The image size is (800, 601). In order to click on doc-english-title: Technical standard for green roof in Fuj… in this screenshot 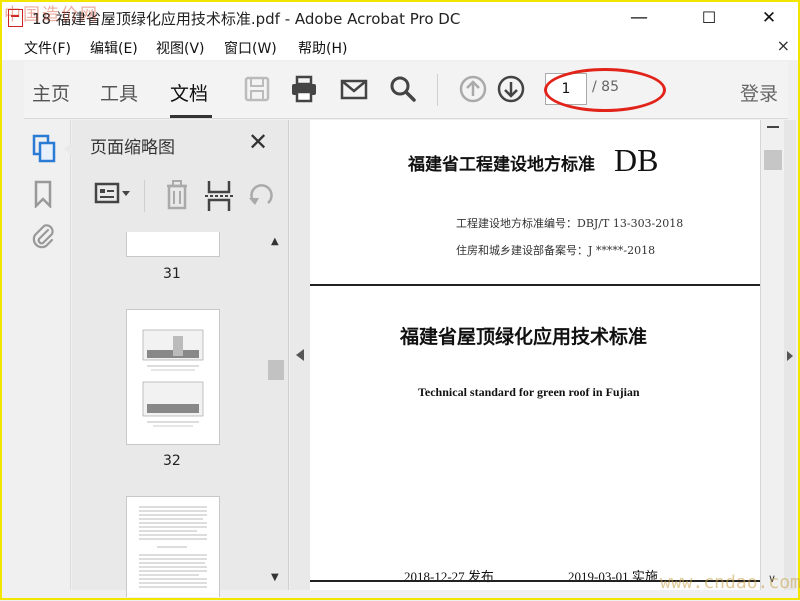, I will do `click(529, 392)`.